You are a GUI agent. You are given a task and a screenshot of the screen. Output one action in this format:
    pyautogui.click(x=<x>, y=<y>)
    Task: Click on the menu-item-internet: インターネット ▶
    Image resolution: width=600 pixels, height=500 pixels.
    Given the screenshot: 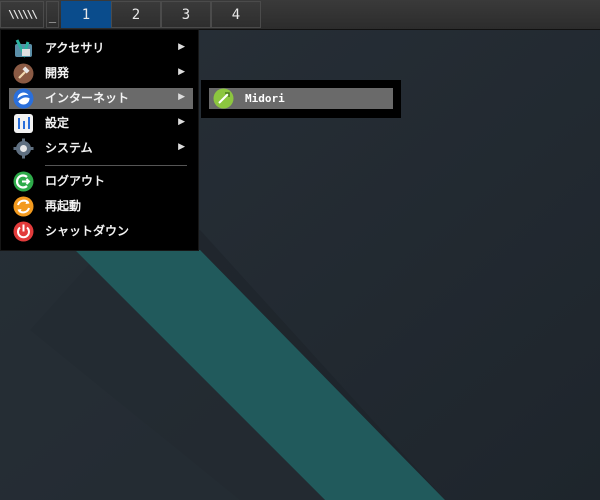 What is the action you would take?
    pyautogui.click(x=101, y=98)
    